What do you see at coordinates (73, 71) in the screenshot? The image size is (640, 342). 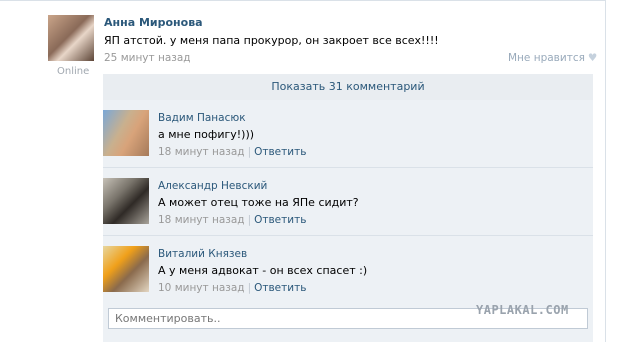 I see `online-status: Online` at bounding box center [73, 71].